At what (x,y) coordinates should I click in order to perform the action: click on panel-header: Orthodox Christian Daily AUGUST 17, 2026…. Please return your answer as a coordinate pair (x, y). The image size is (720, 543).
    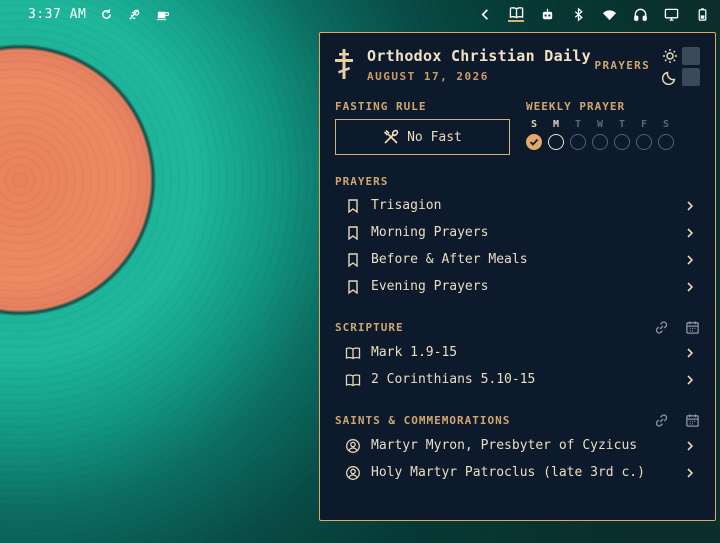
    Looking at the image, I should click on (517, 66).